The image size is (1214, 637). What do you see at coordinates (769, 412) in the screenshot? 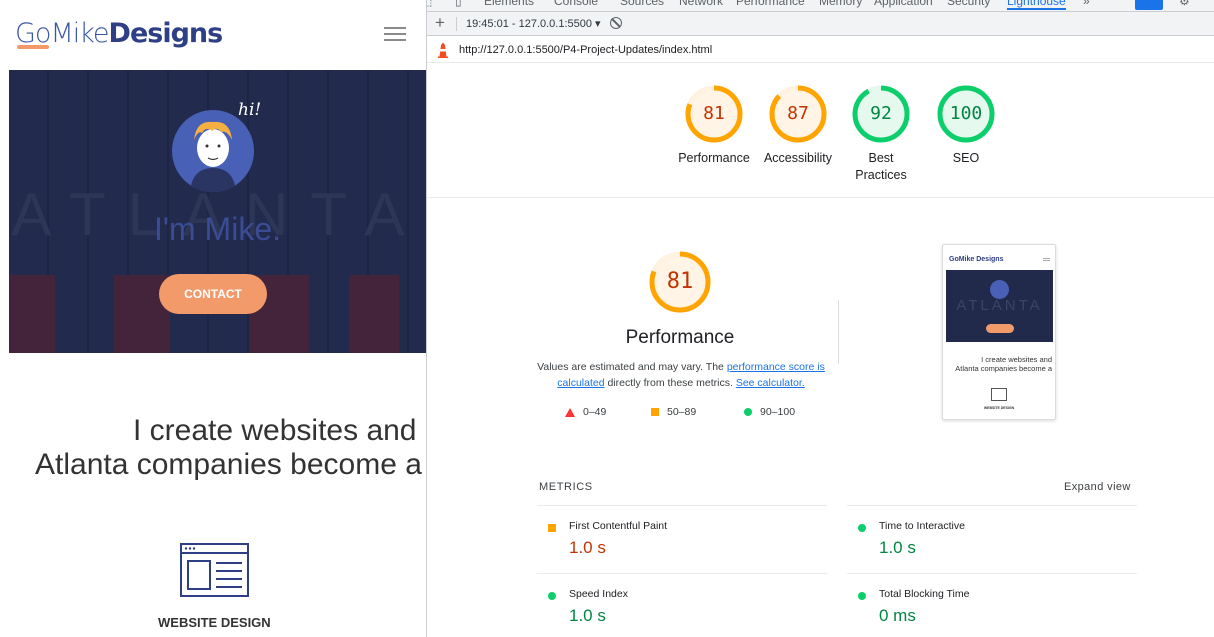
I see `legend-pass: 90–100` at bounding box center [769, 412].